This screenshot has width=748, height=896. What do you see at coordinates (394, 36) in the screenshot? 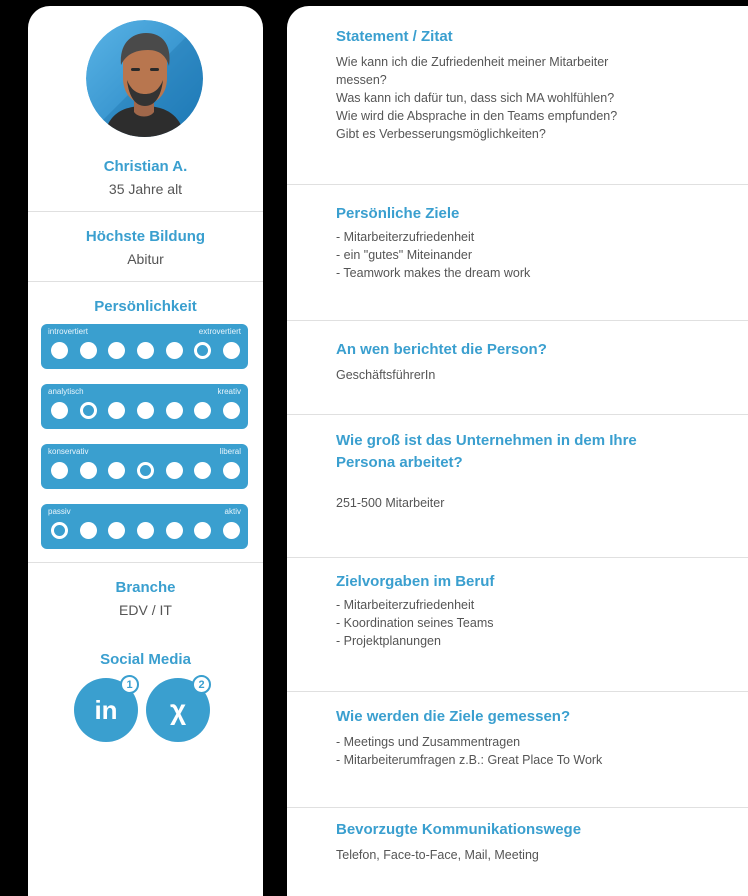
I see `section-title: Statement / Zitat` at bounding box center [394, 36].